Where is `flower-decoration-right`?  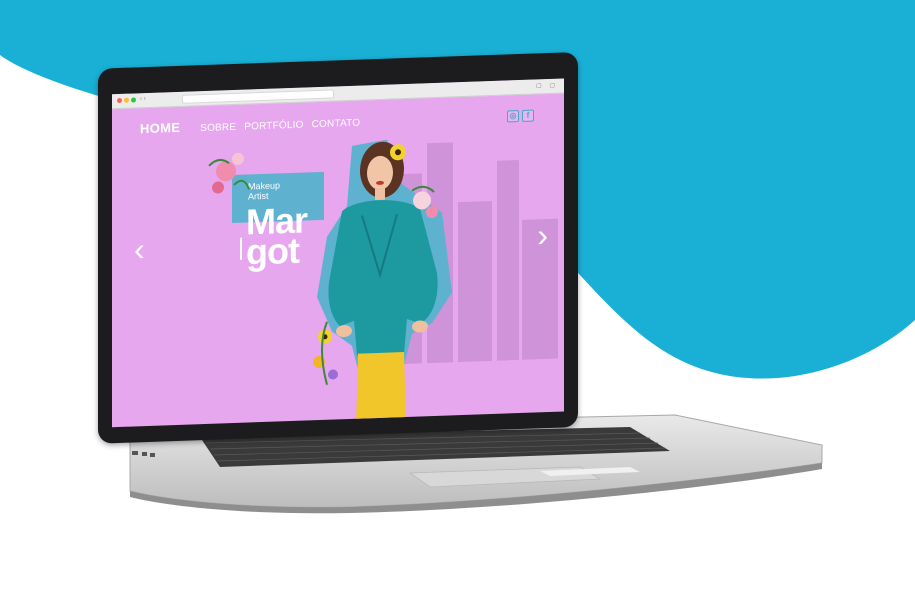 flower-decoration-right is located at coordinates (424, 202).